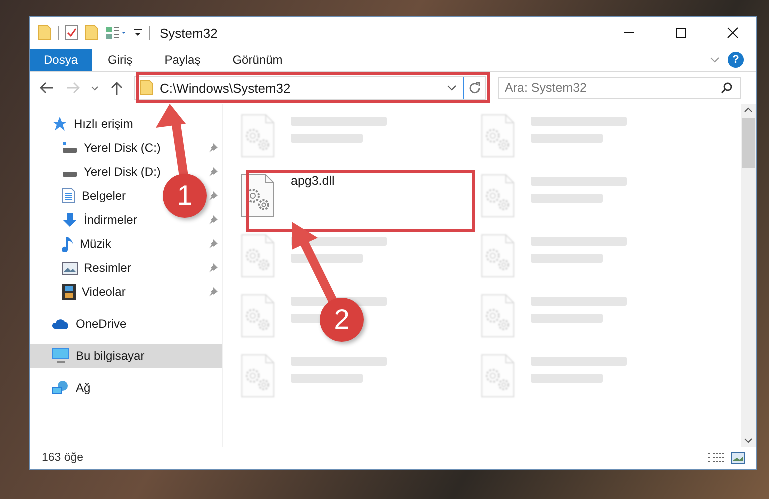 The width and height of the screenshot is (769, 499). What do you see at coordinates (104, 292) in the screenshot?
I see `sidebar-item: Videolar` at bounding box center [104, 292].